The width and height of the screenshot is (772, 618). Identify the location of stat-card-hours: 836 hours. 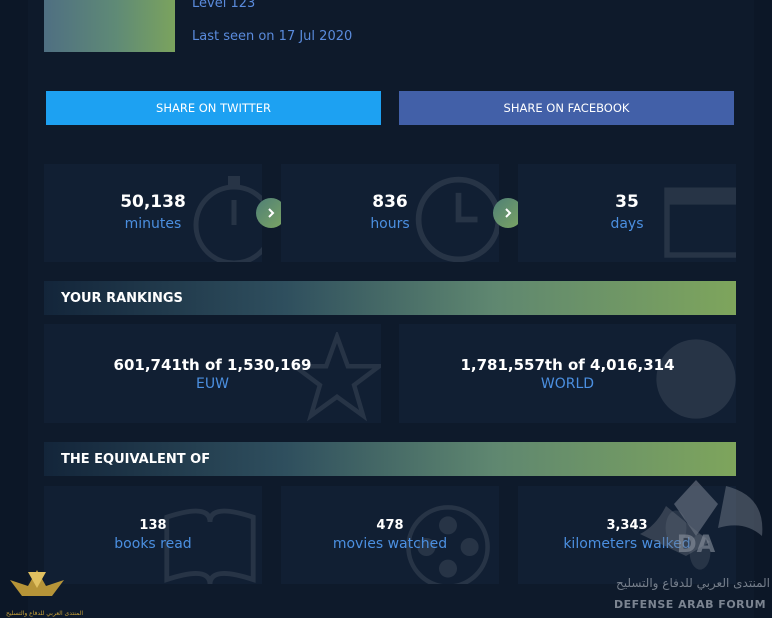
(390, 213).